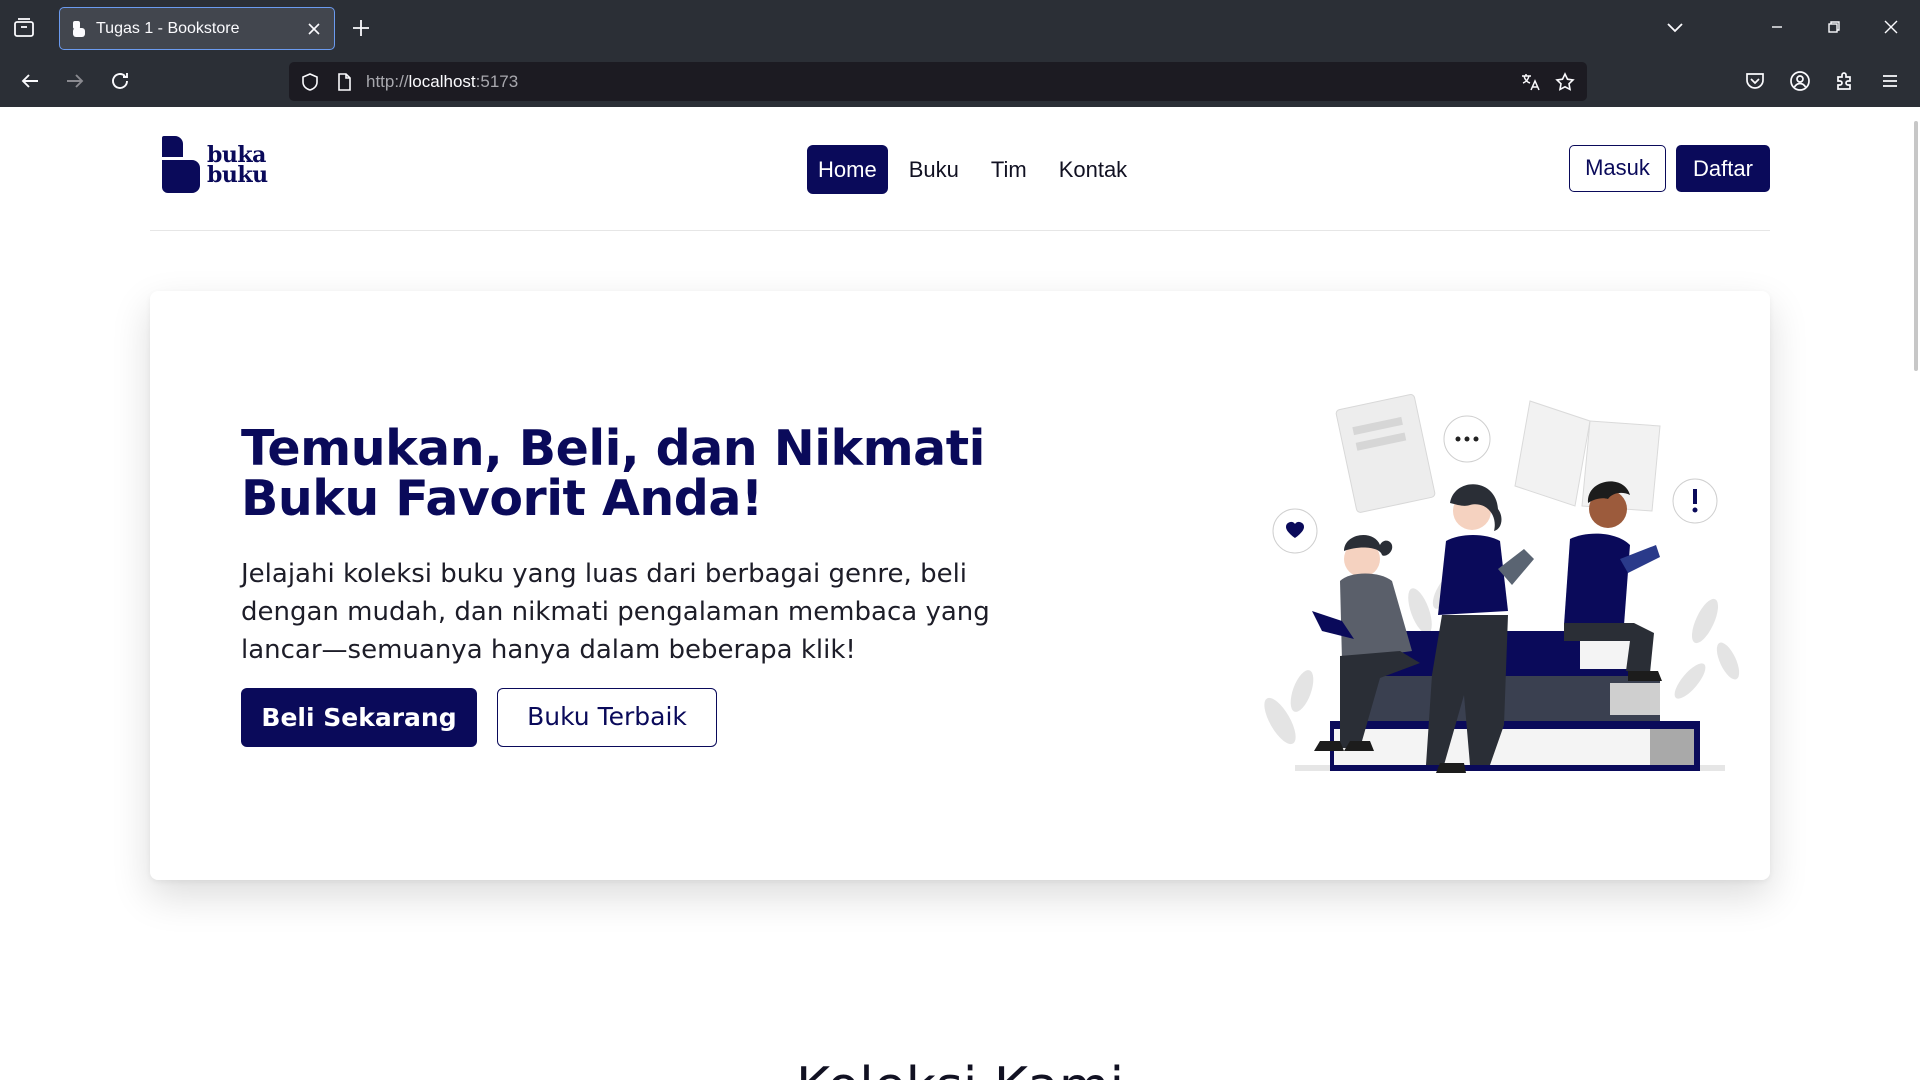 This screenshot has width=1920, height=1080. What do you see at coordinates (1800, 81) in the screenshot?
I see `account-icon` at bounding box center [1800, 81].